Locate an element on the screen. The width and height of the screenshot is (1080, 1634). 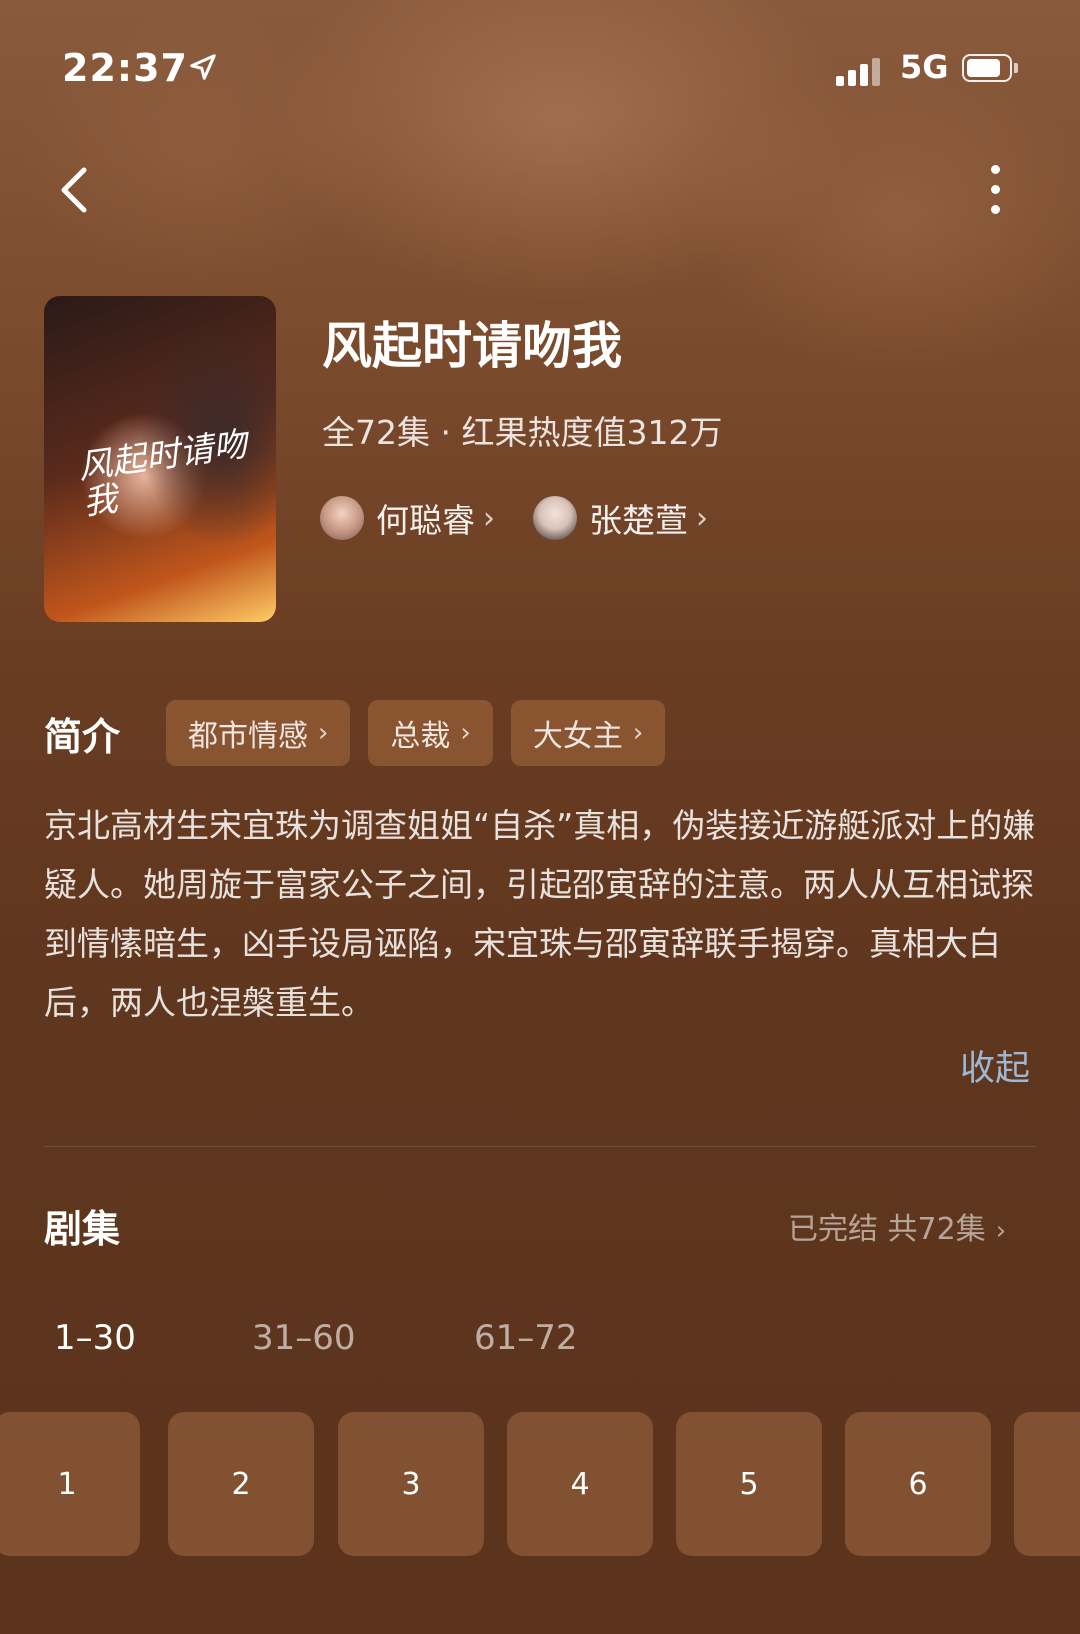
intro-header: 简介 都市情感 › 总裁 › 大女主 › is located at coordinates (363, 733).